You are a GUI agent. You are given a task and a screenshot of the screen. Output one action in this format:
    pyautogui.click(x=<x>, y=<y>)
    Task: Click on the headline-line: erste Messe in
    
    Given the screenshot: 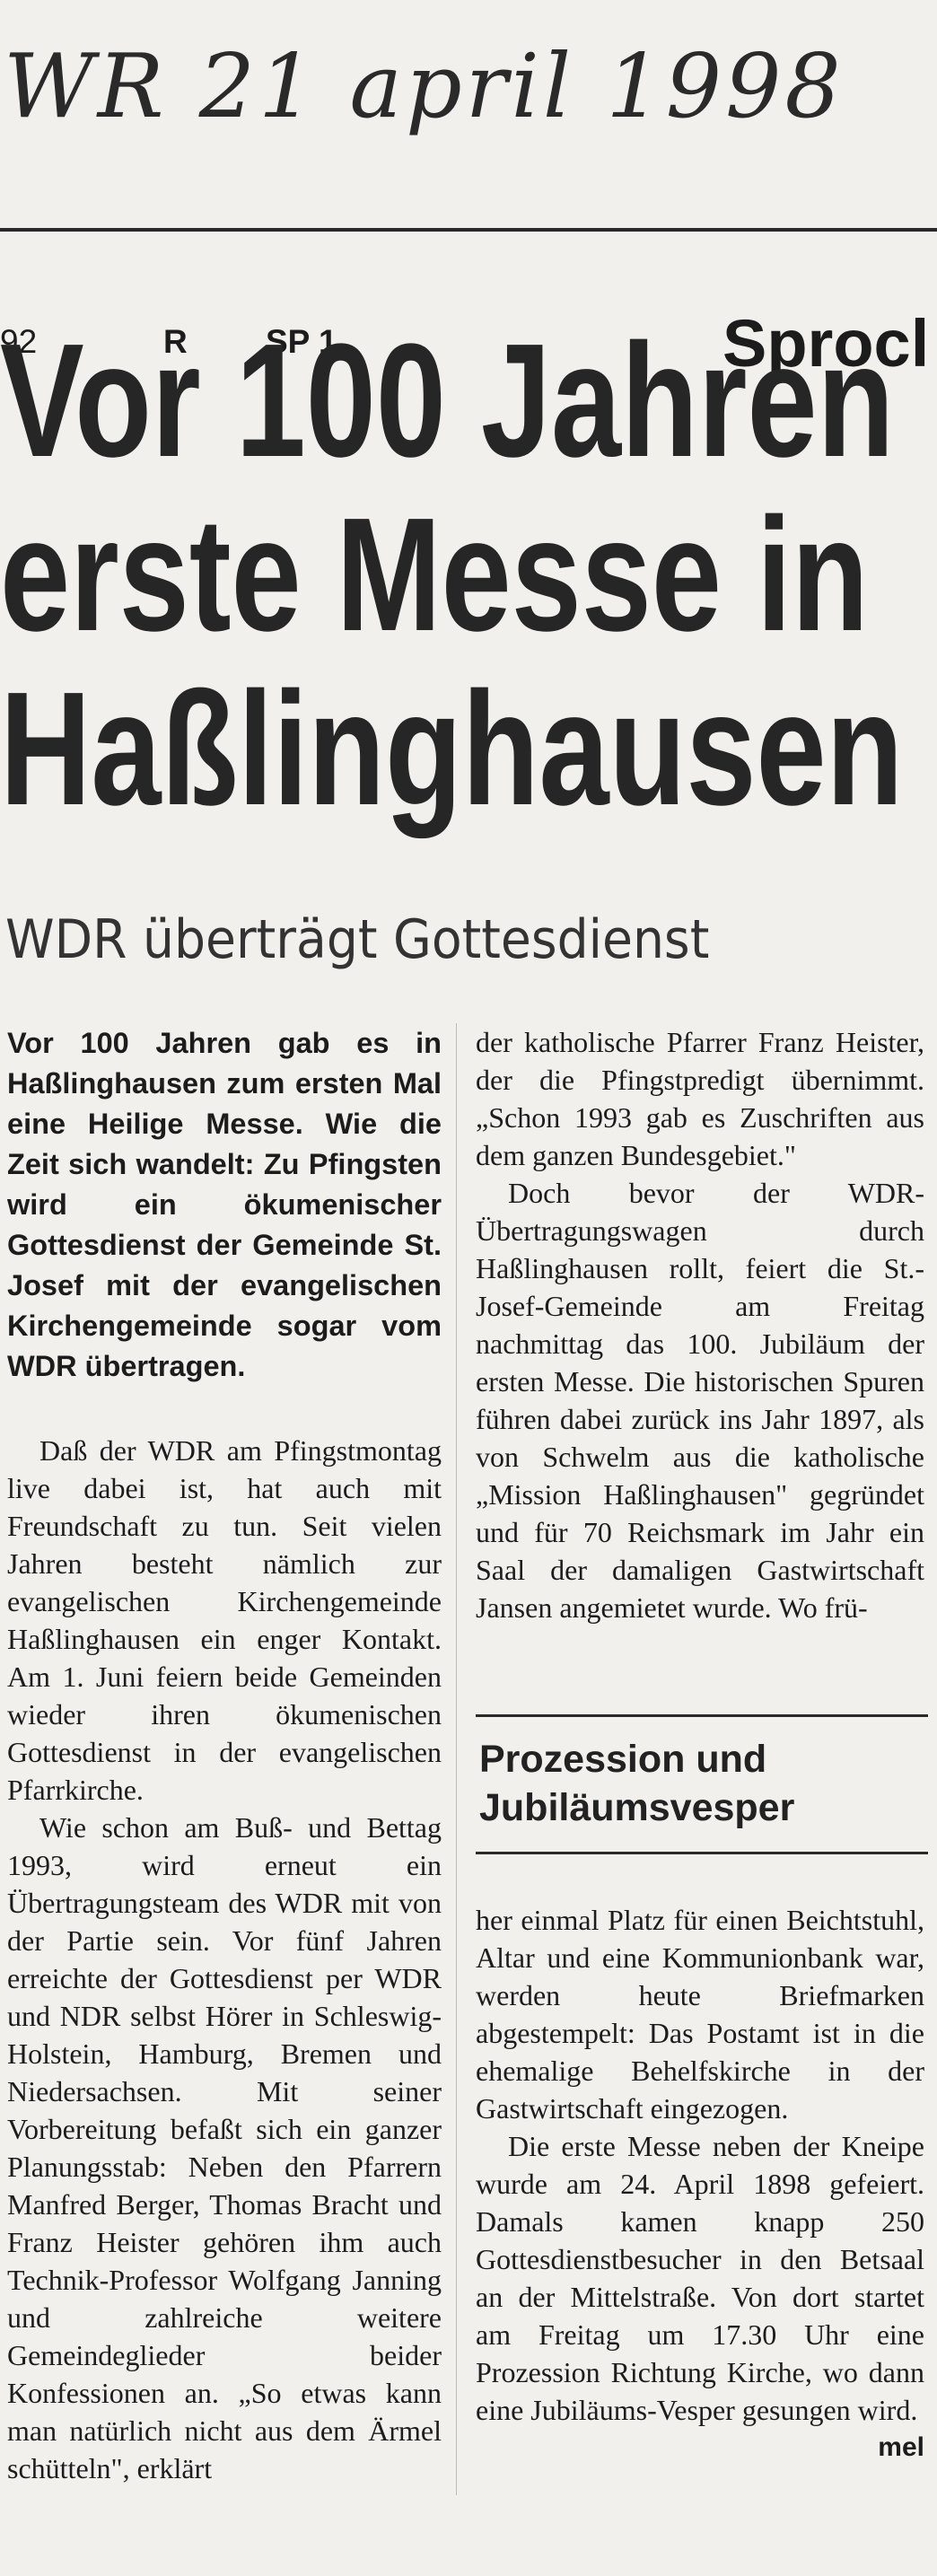 What is the action you would take?
    pyautogui.click(x=434, y=575)
    